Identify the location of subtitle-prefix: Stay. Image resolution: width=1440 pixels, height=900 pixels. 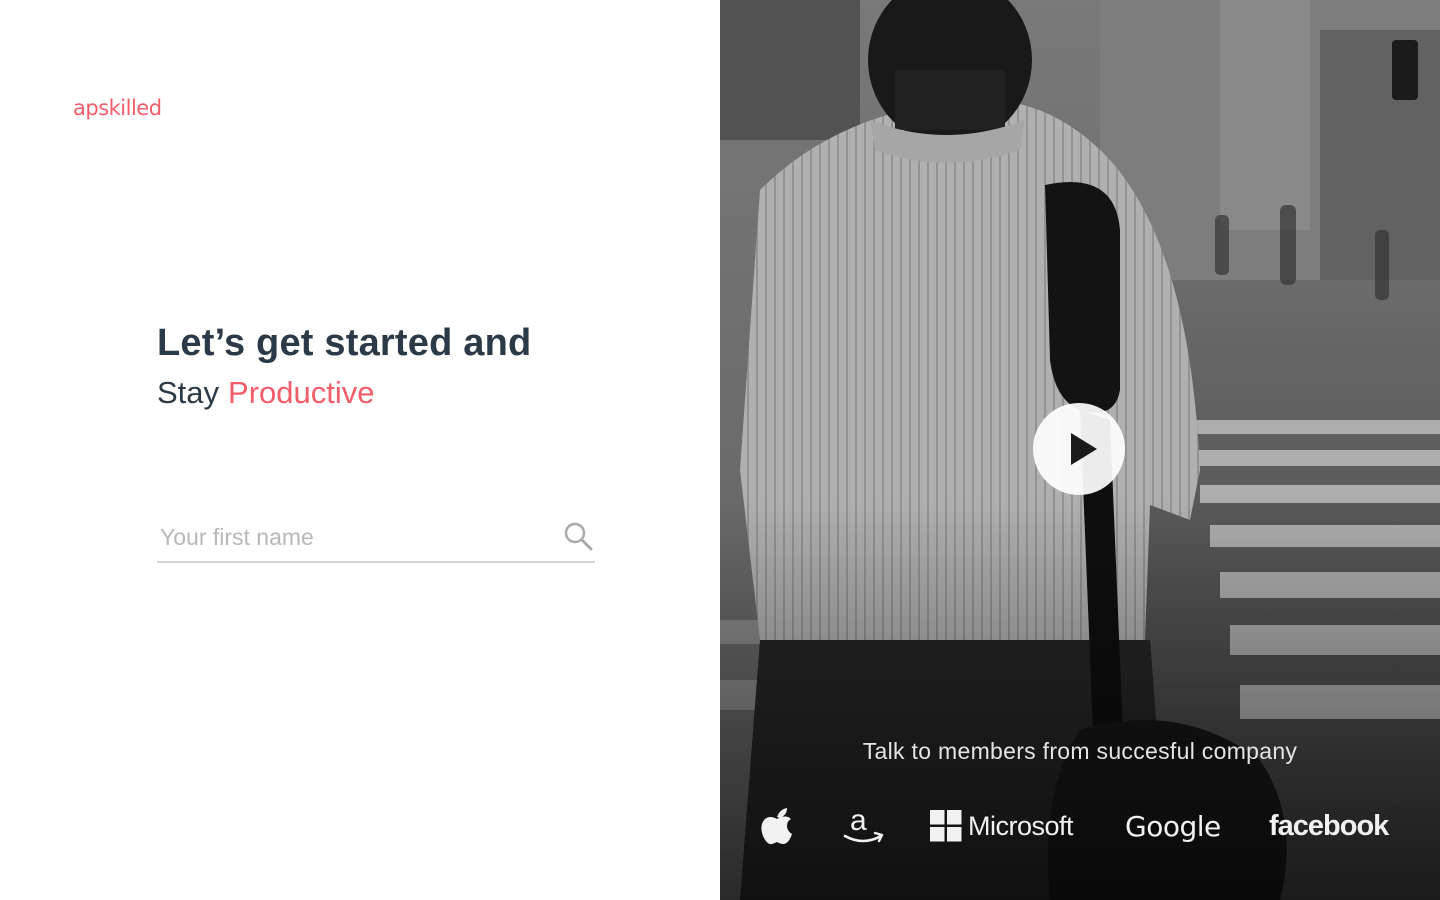
(188, 392).